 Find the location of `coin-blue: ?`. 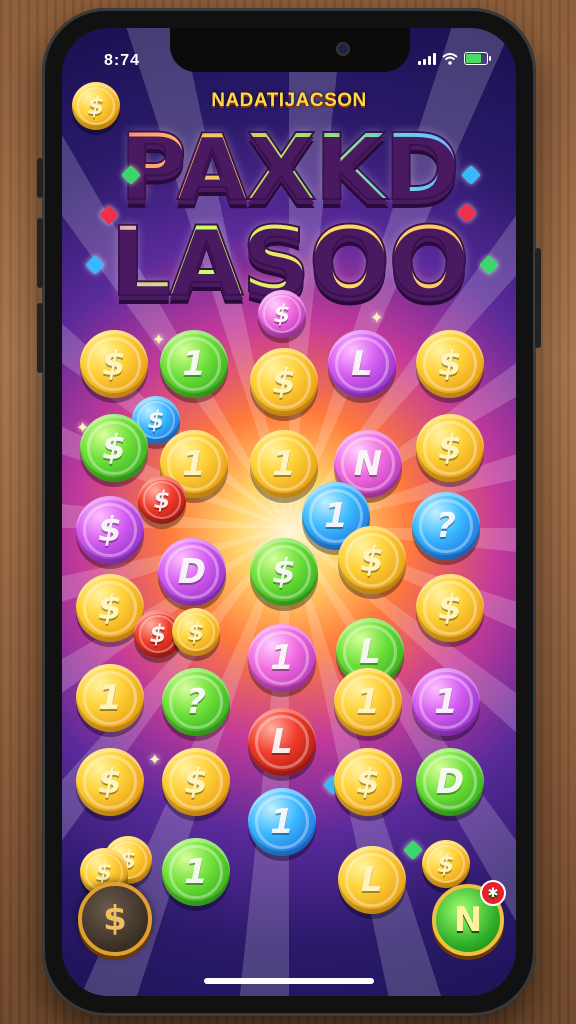

coin-blue: ? is located at coordinates (446, 526).